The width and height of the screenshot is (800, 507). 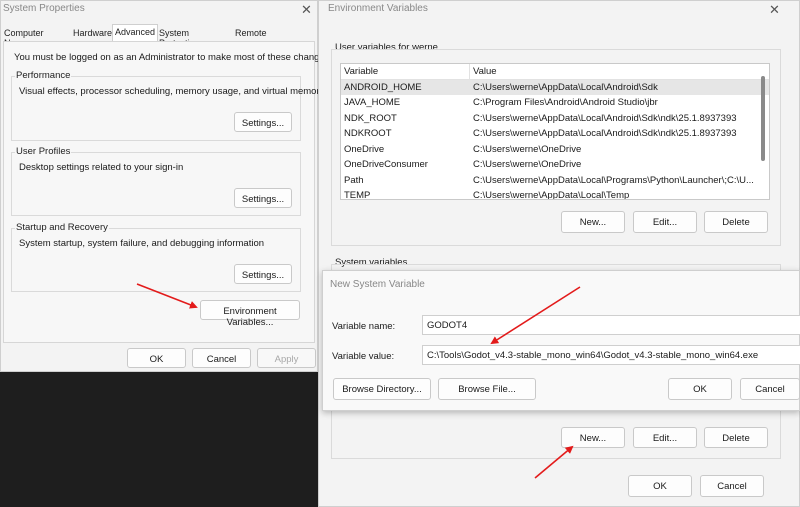 What do you see at coordinates (535, 315) in the screenshot?
I see `red-arrow-value-field` at bounding box center [535, 315].